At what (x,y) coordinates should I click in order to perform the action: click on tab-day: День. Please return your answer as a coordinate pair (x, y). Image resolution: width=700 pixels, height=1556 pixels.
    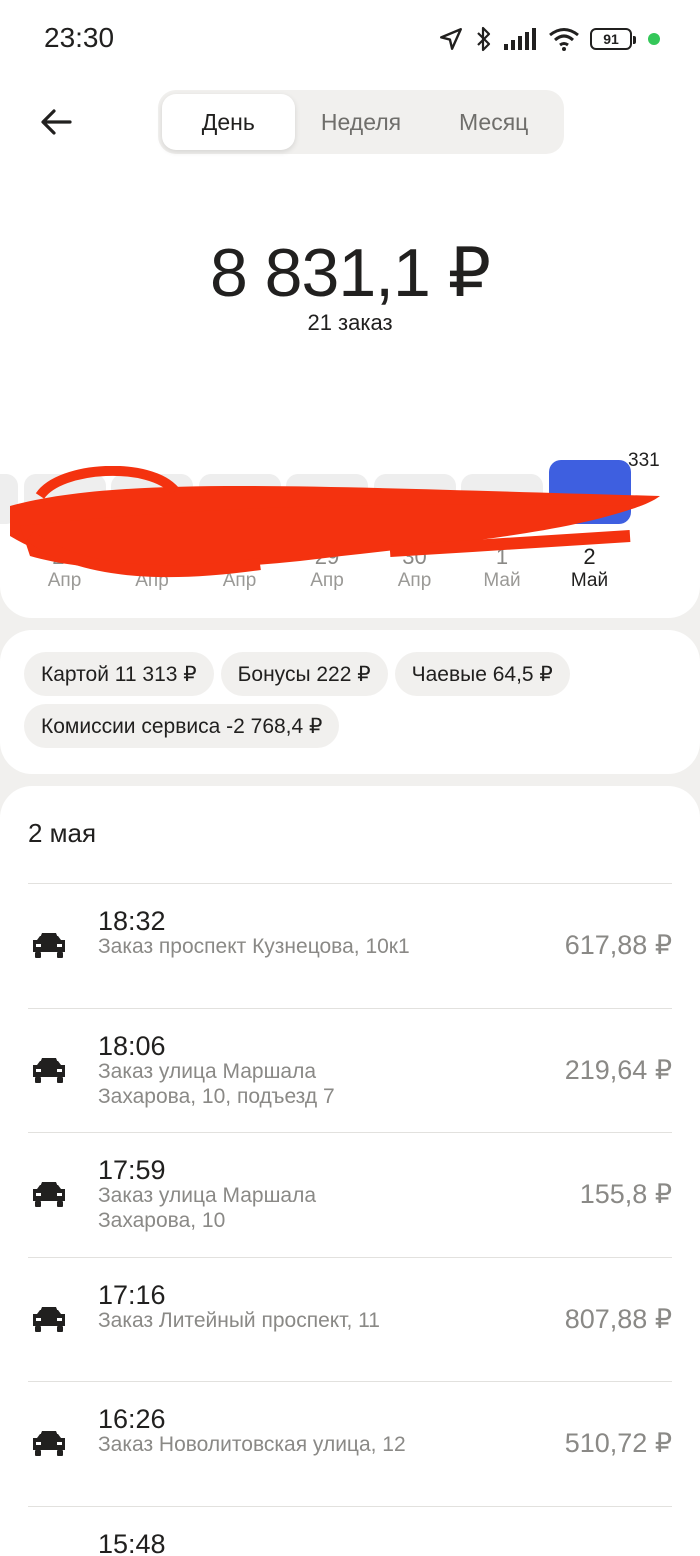
    Looking at the image, I should click on (228, 122).